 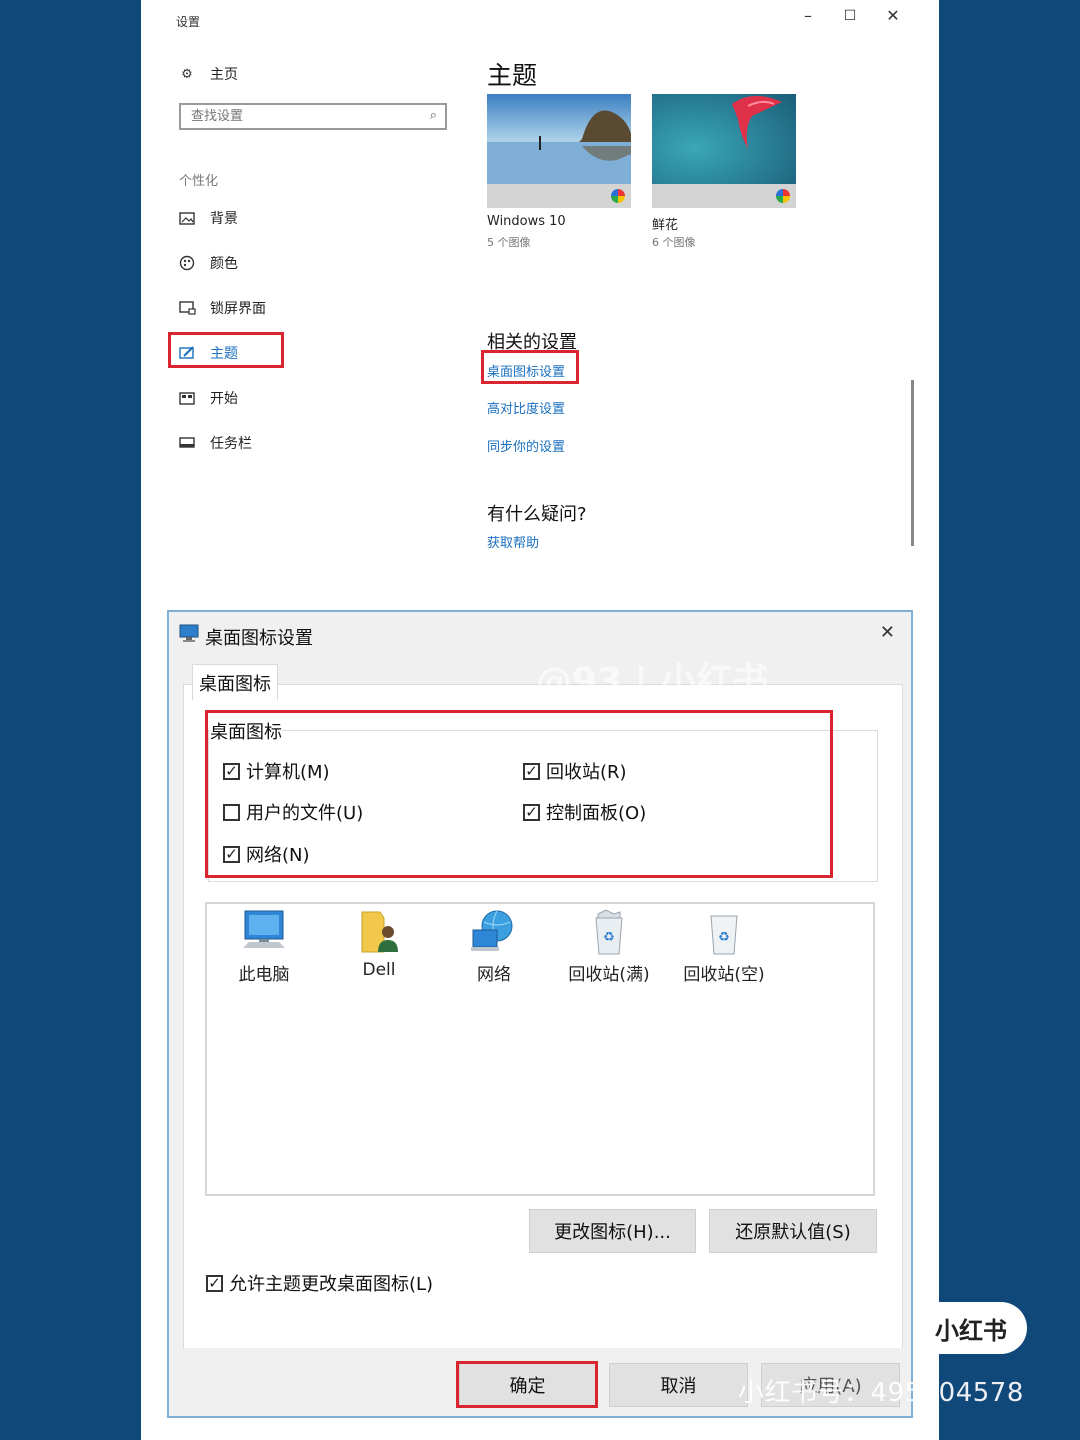 What do you see at coordinates (224, 219) in the screenshot?
I see `sidebar-item-label: 背景` at bounding box center [224, 219].